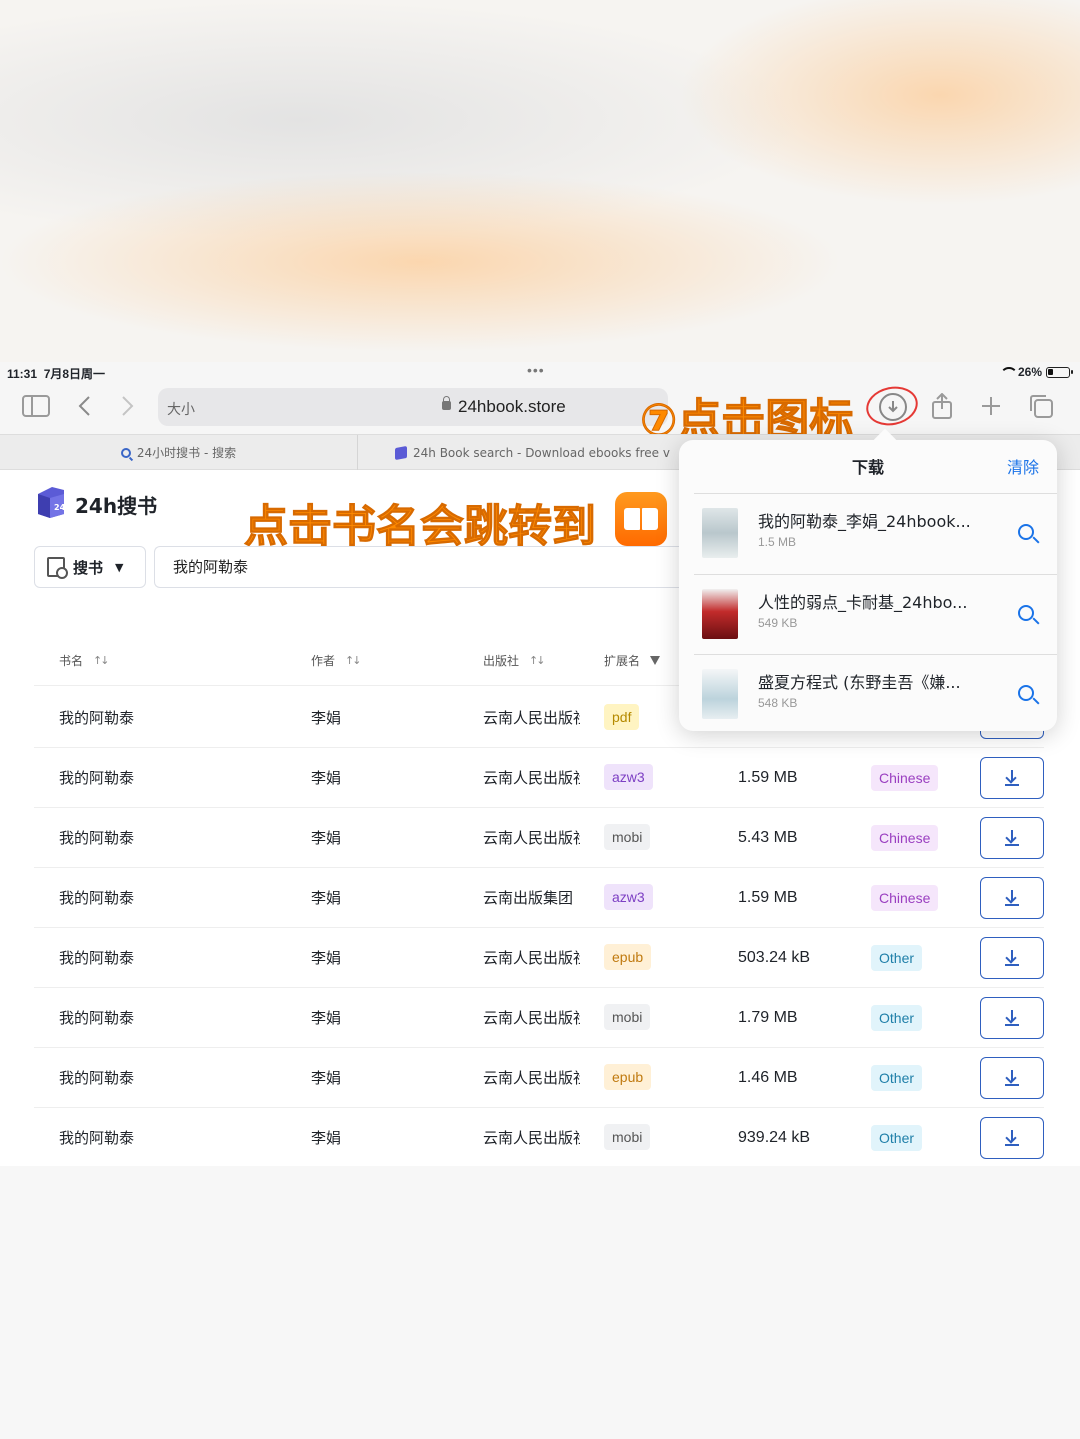  I want to click on download-size: 548 KB, so click(778, 703).